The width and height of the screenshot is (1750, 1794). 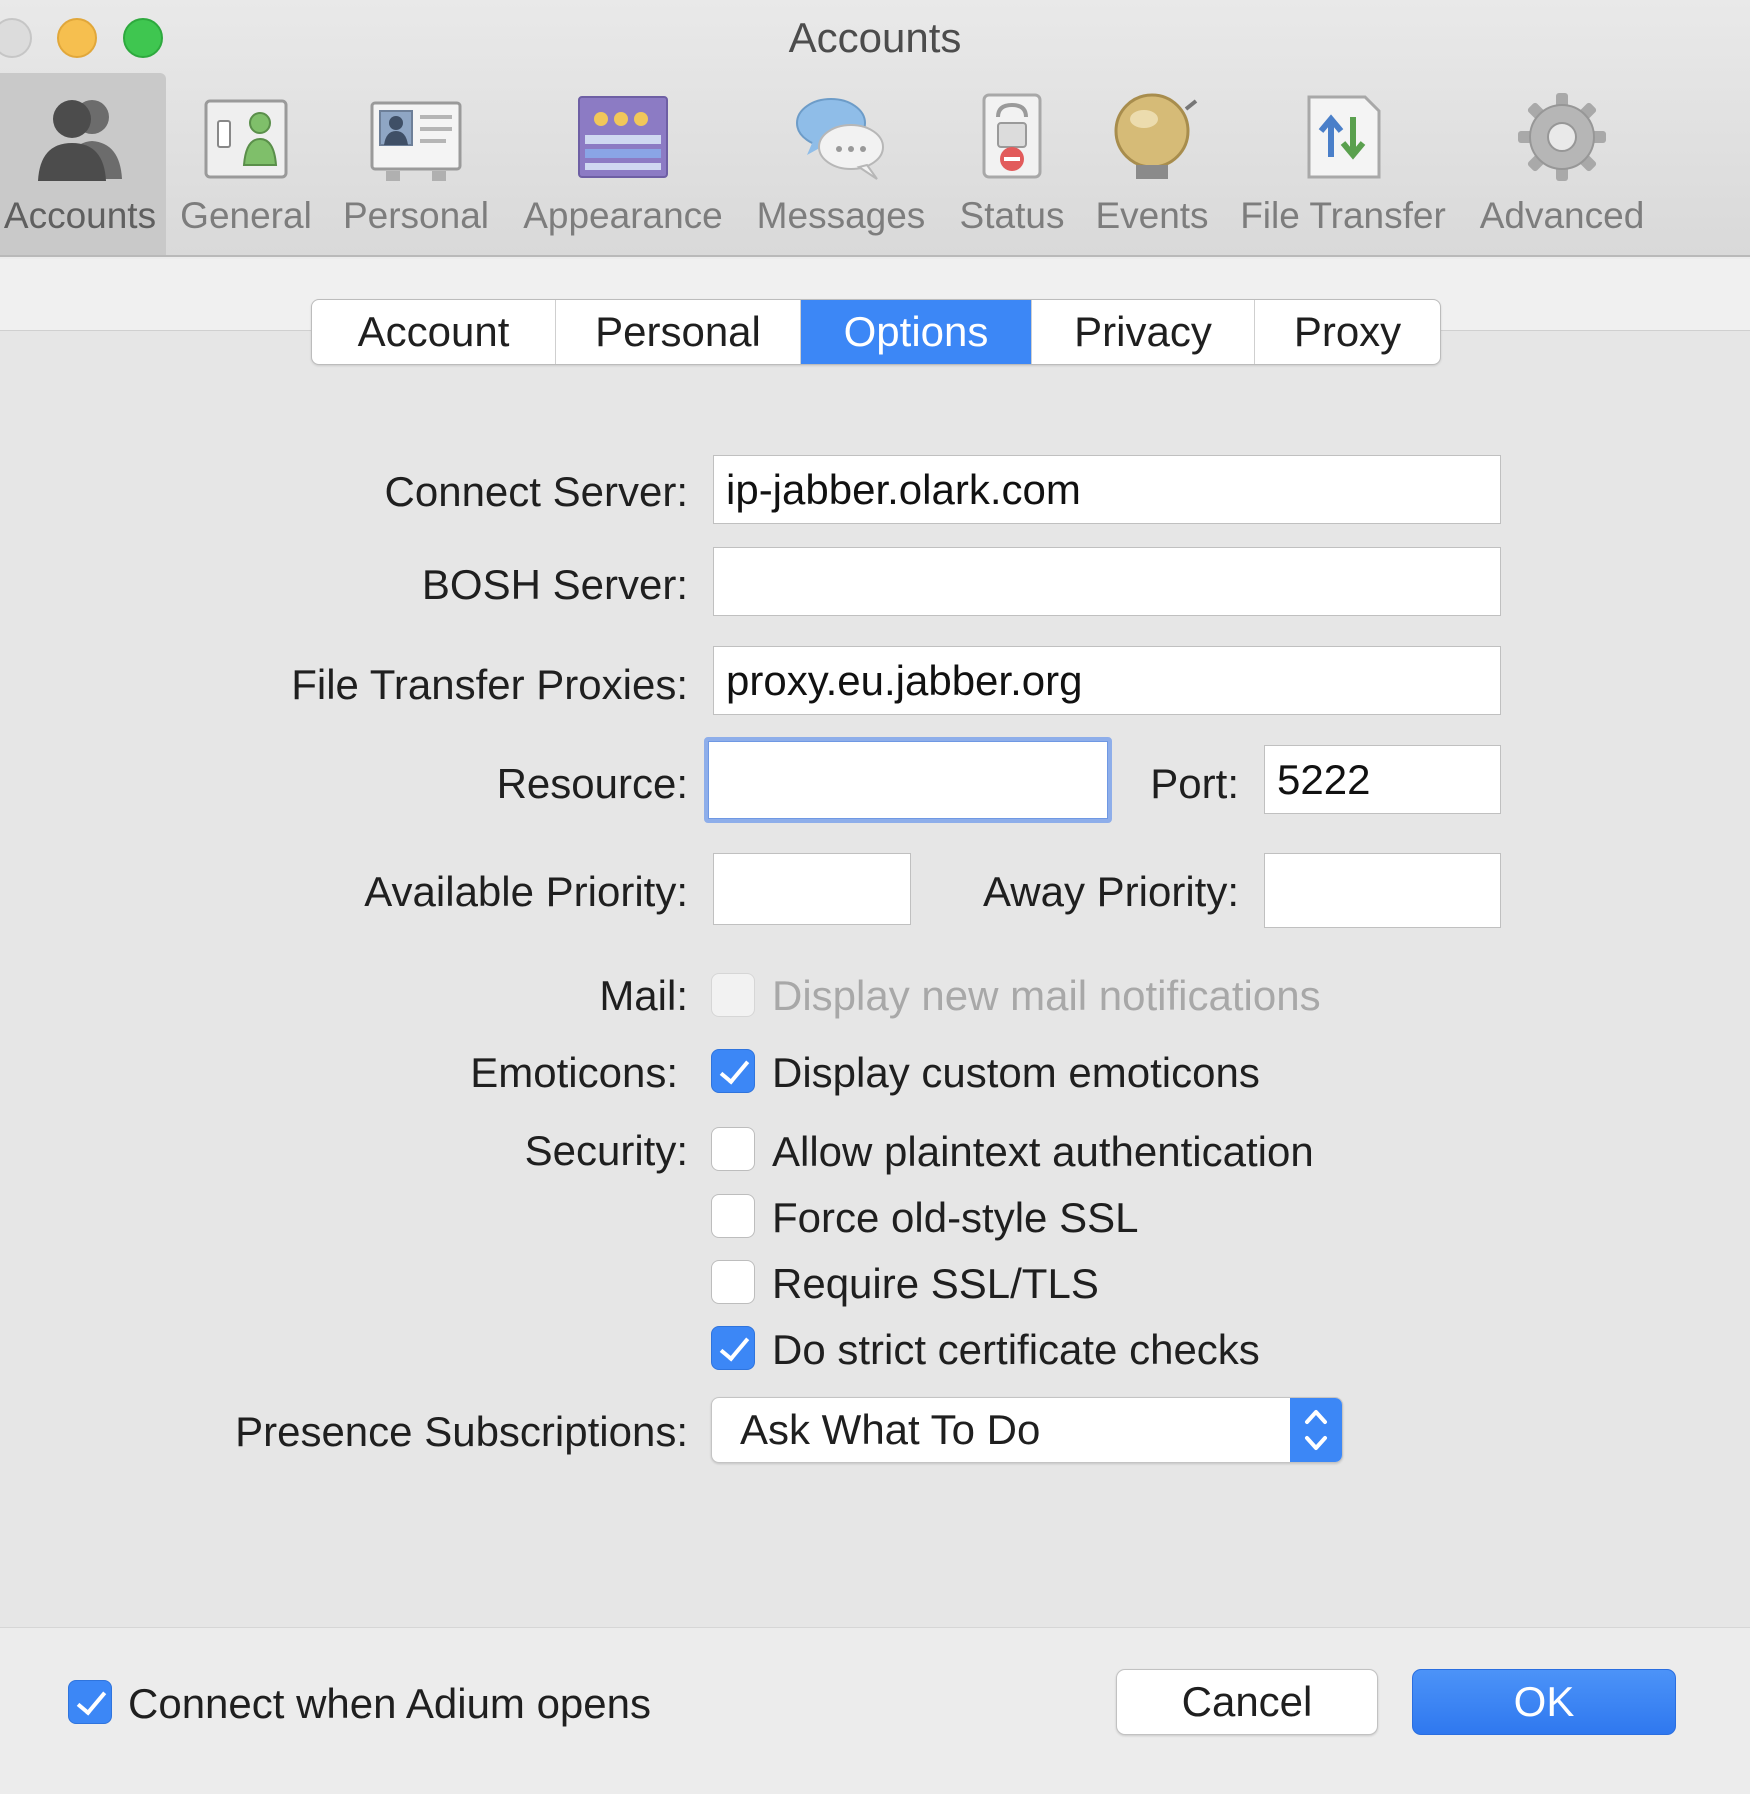 What do you see at coordinates (1544, 1702) in the screenshot?
I see `ok-button: OK` at bounding box center [1544, 1702].